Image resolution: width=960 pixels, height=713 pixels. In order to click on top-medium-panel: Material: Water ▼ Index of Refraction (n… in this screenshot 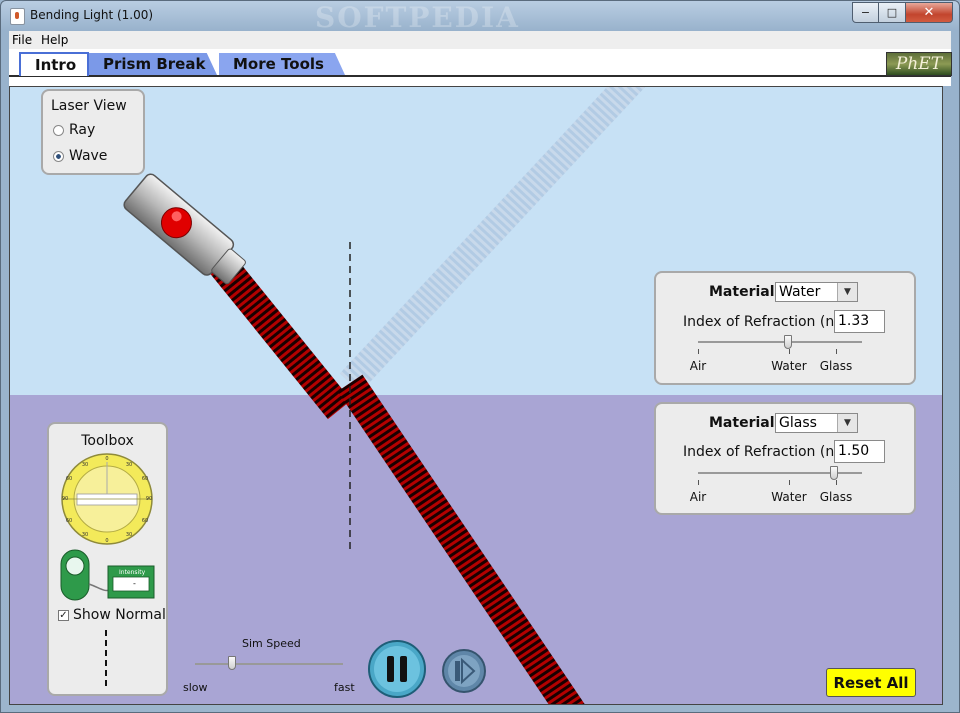, I will do `click(785, 328)`.